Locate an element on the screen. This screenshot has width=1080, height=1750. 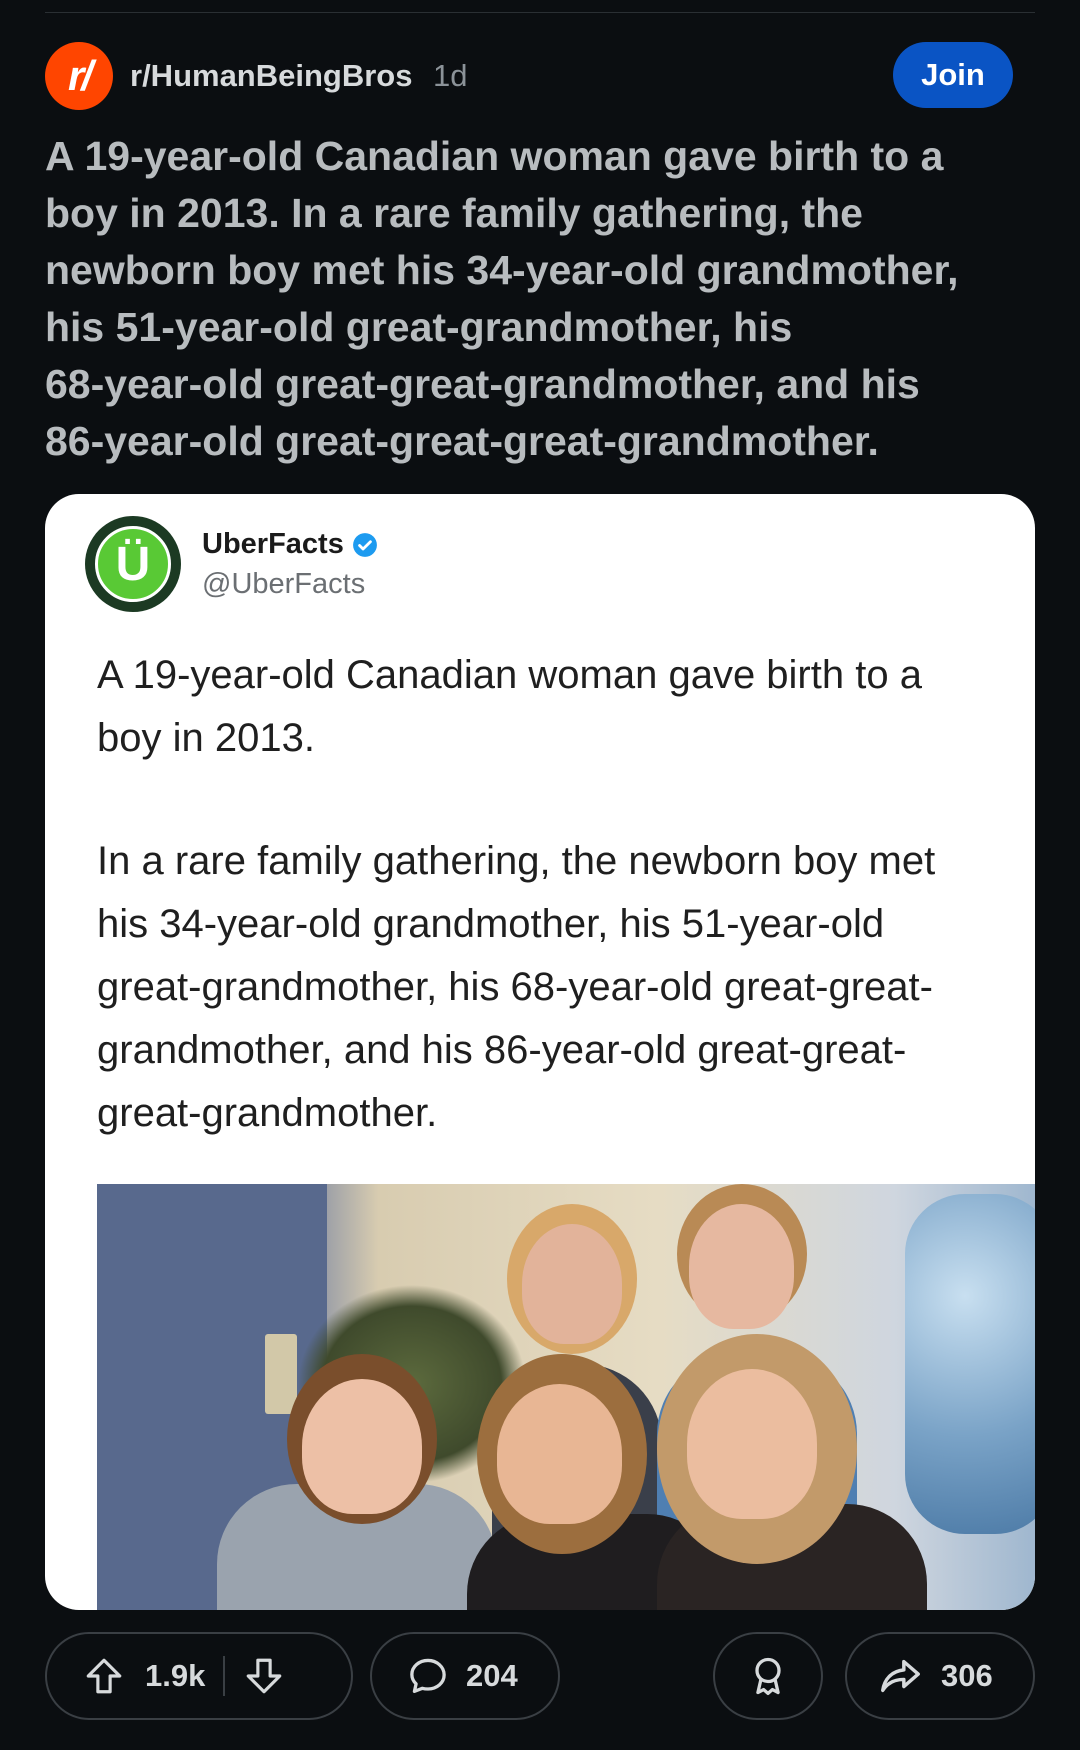
post-age: 1d is located at coordinates (450, 75).